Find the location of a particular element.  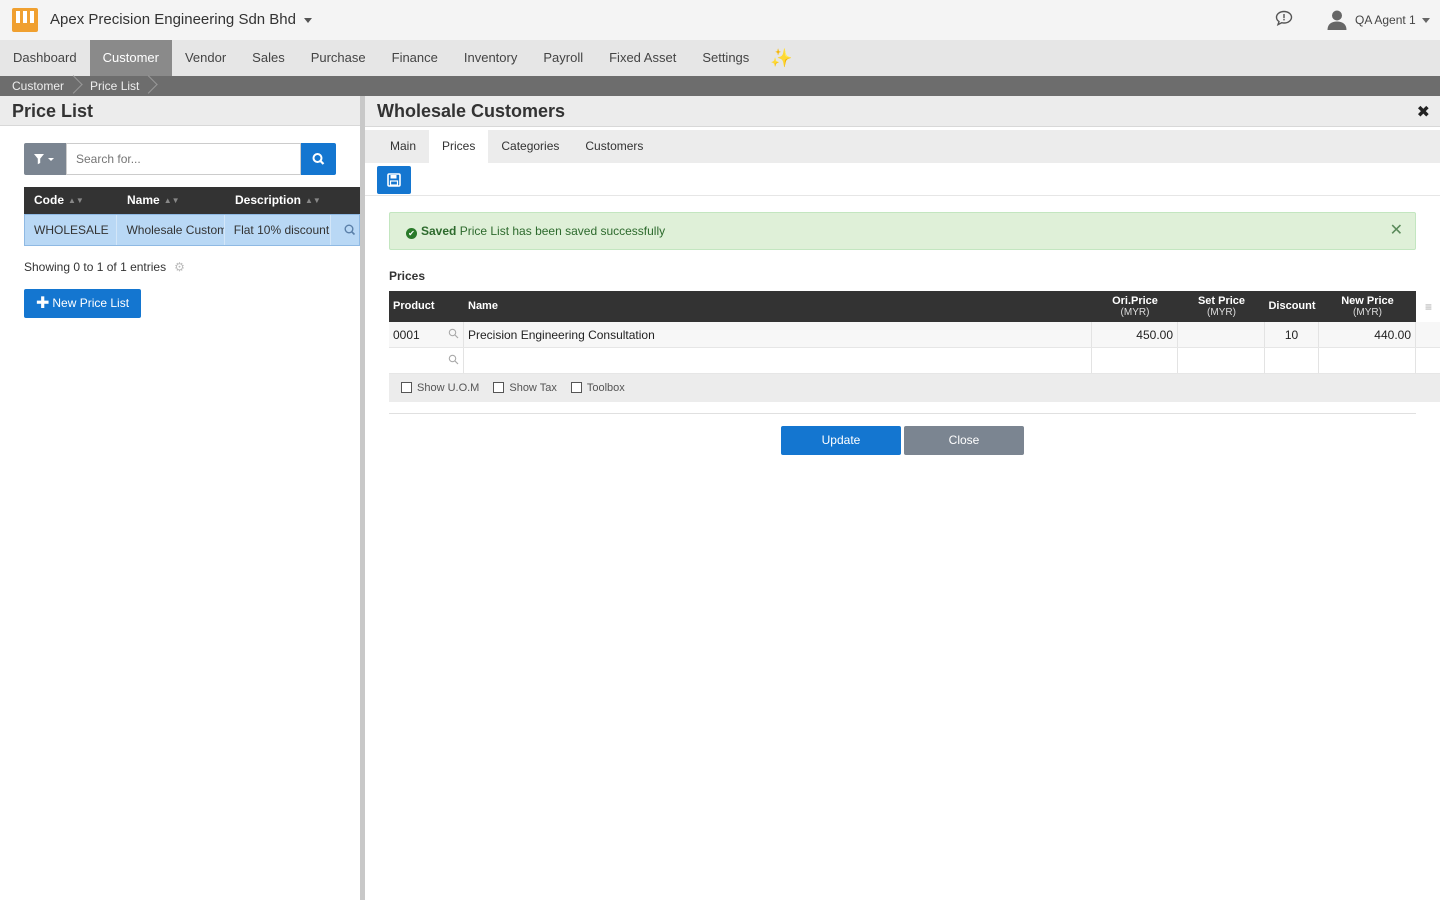

nav-settings: Settings is located at coordinates (725, 58).